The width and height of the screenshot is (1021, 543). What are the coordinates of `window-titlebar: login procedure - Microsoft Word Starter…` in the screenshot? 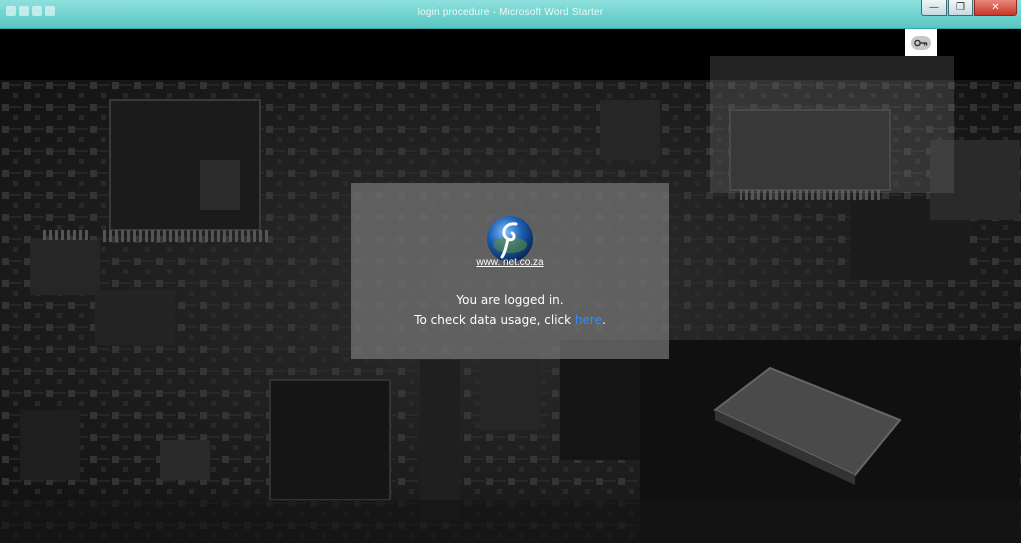 It's located at (510, 14).